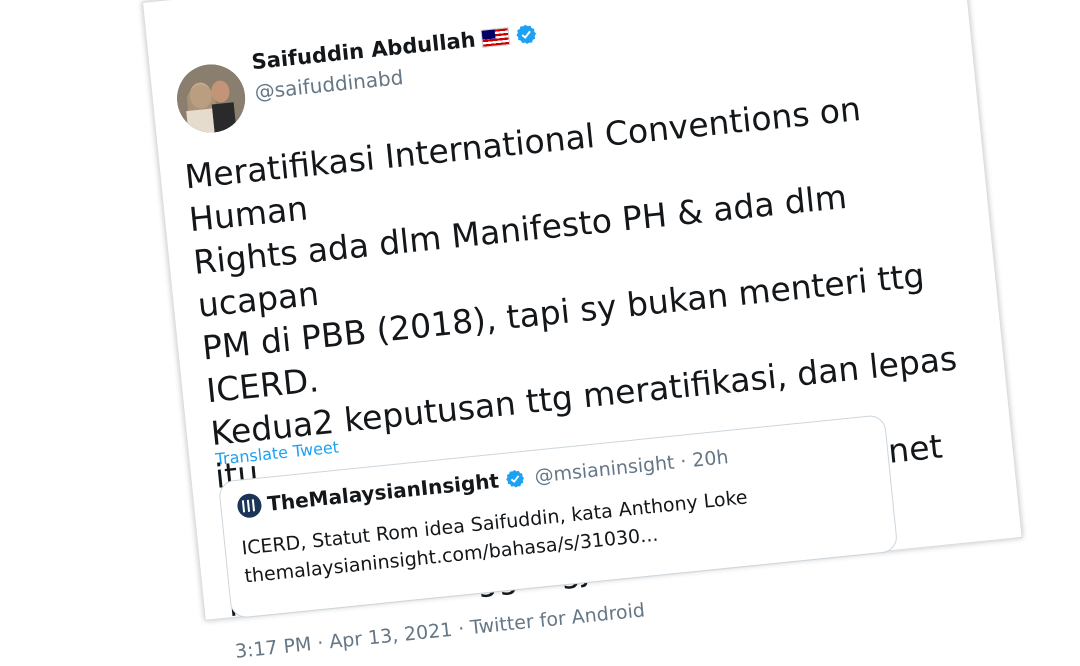 Image resolution: width=1080 pixels, height=666 pixels. What do you see at coordinates (631, 467) in the screenshot?
I see `quoted-handle-time: @msianinsight · 20h` at bounding box center [631, 467].